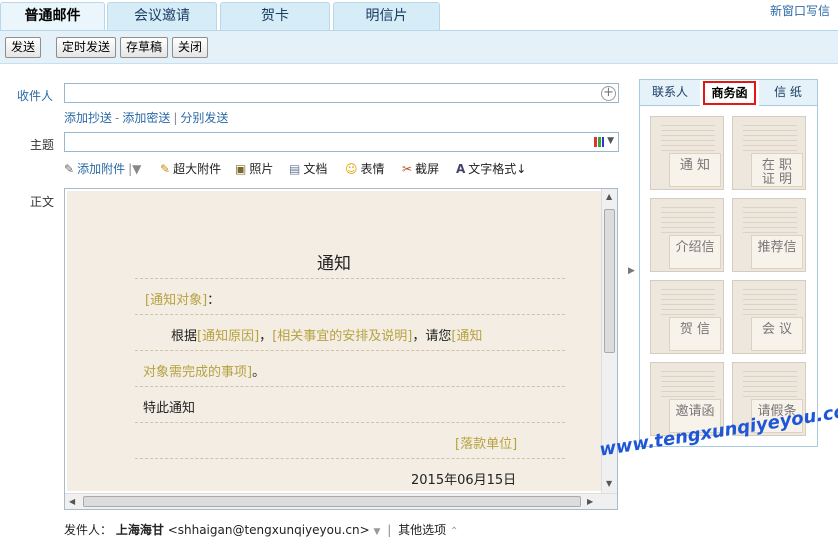  Describe the element at coordinates (365, 168) in the screenshot. I see `emoticon-button: ☺ 表情` at that location.